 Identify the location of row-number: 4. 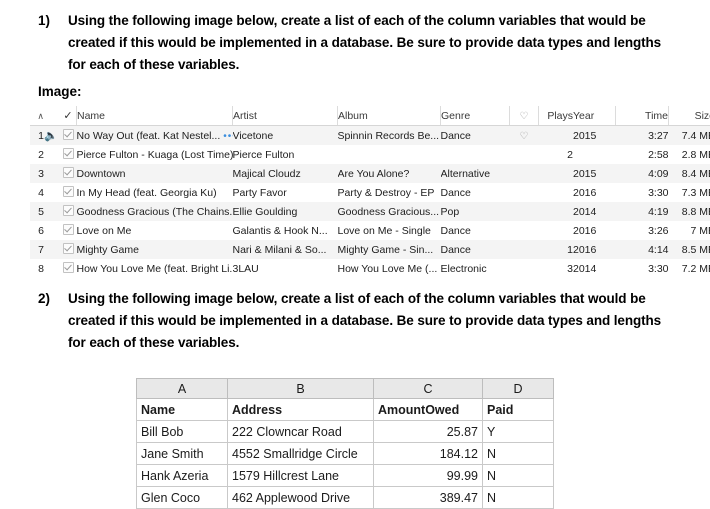
(37, 192).